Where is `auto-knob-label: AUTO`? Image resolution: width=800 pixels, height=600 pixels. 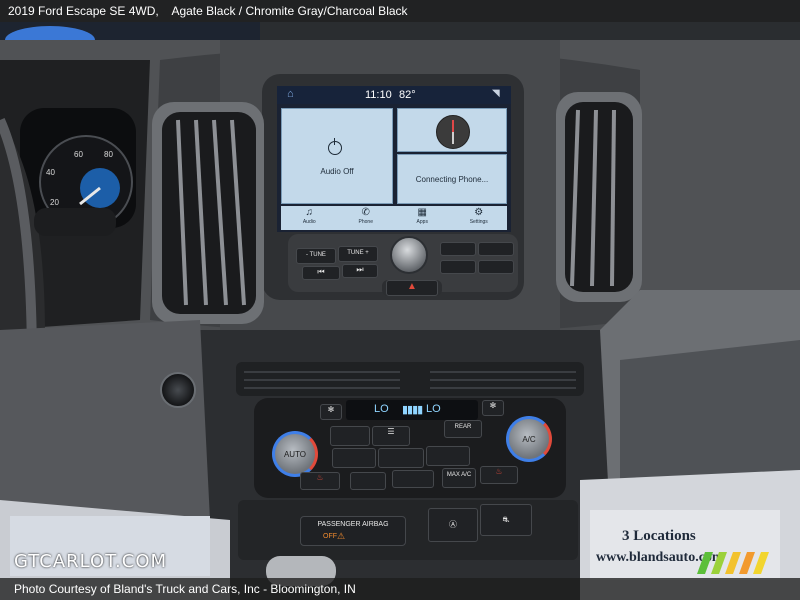
auto-knob-label: AUTO is located at coordinates (295, 454).